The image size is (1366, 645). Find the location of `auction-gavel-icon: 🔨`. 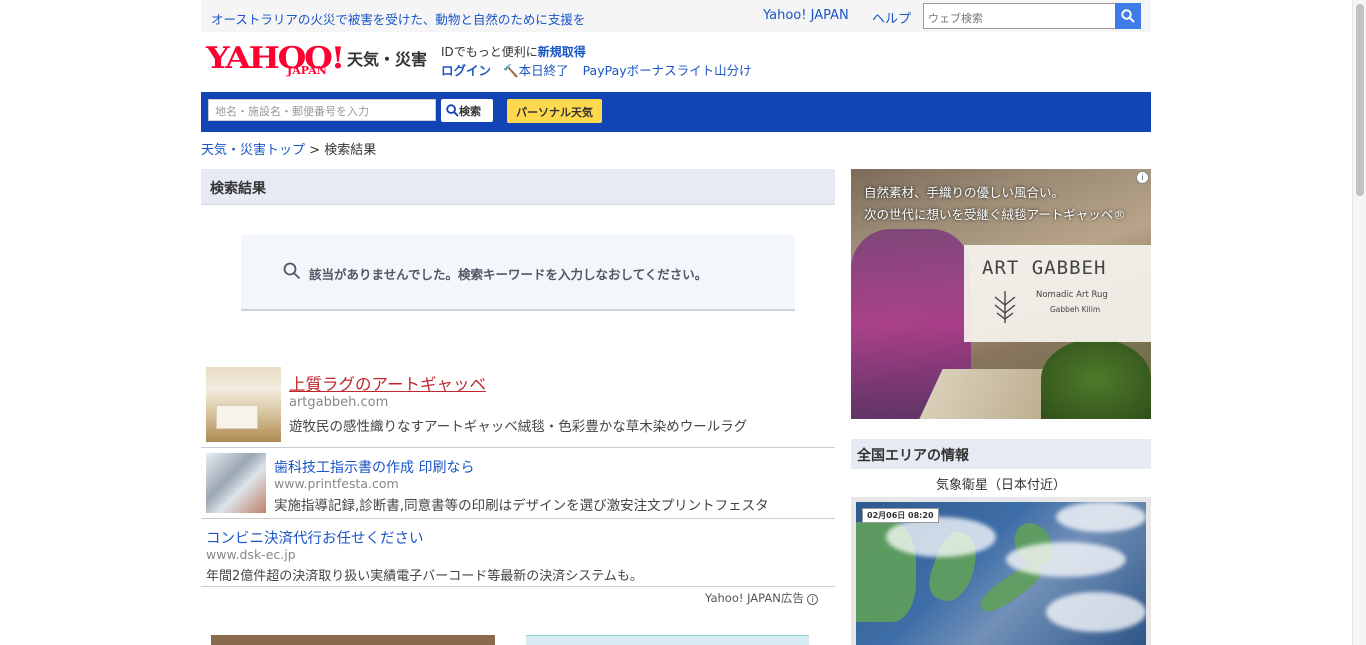

auction-gavel-icon: 🔨 is located at coordinates (511, 70).